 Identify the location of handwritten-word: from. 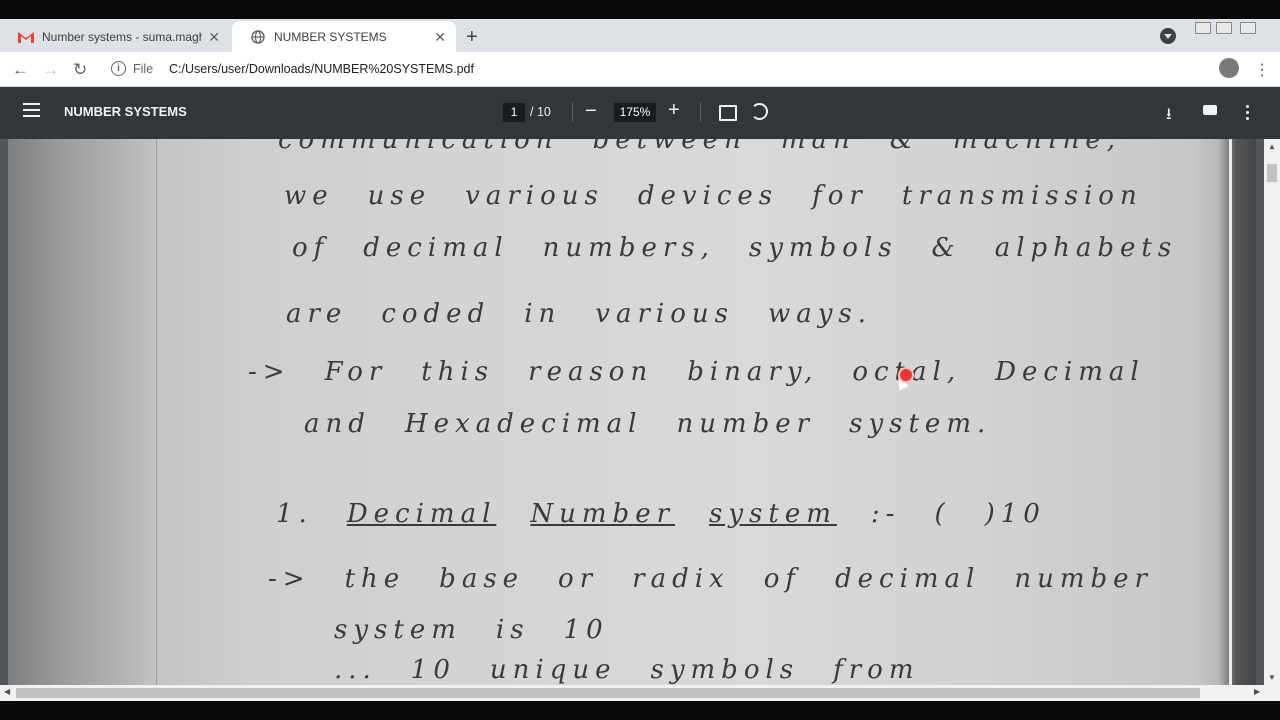
(876, 670).